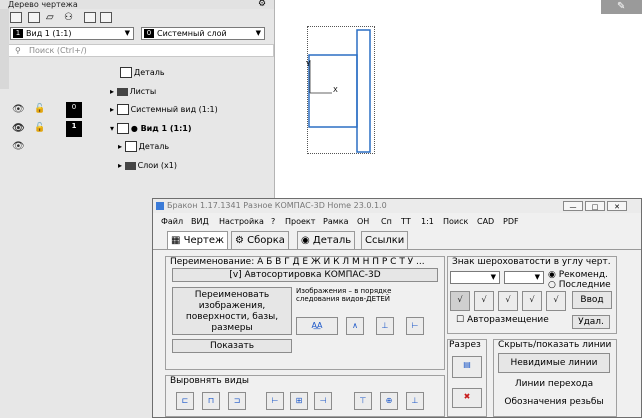 Image resolution: width=642 pixels, height=418 pixels. What do you see at coordinates (137, 166) in the screenshot?
I see `tree-row-layers: ▸ Слои (х1)` at bounding box center [137, 166].